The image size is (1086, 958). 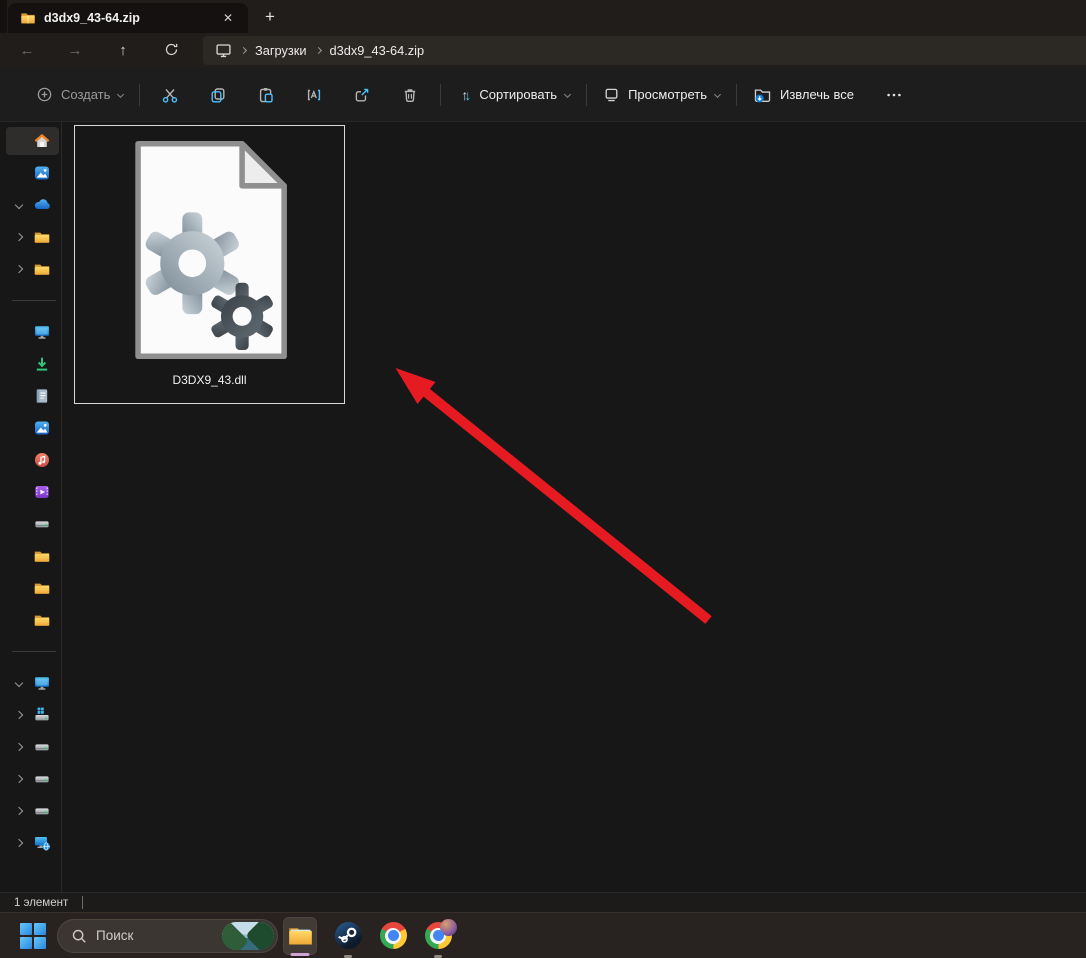 I want to click on refresh-icon, so click(x=171, y=51).